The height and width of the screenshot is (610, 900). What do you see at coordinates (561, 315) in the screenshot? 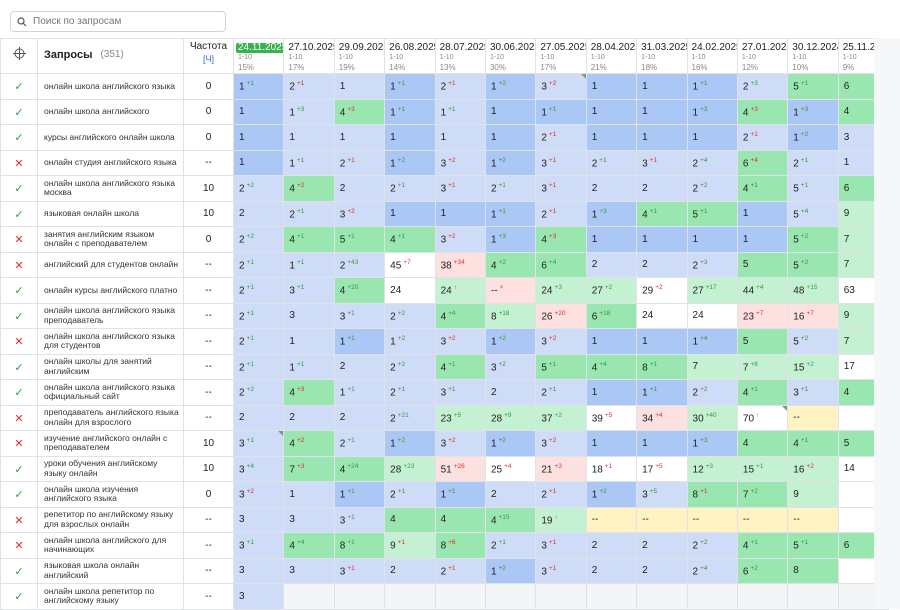
I see `position-cell: 26 +20` at bounding box center [561, 315].